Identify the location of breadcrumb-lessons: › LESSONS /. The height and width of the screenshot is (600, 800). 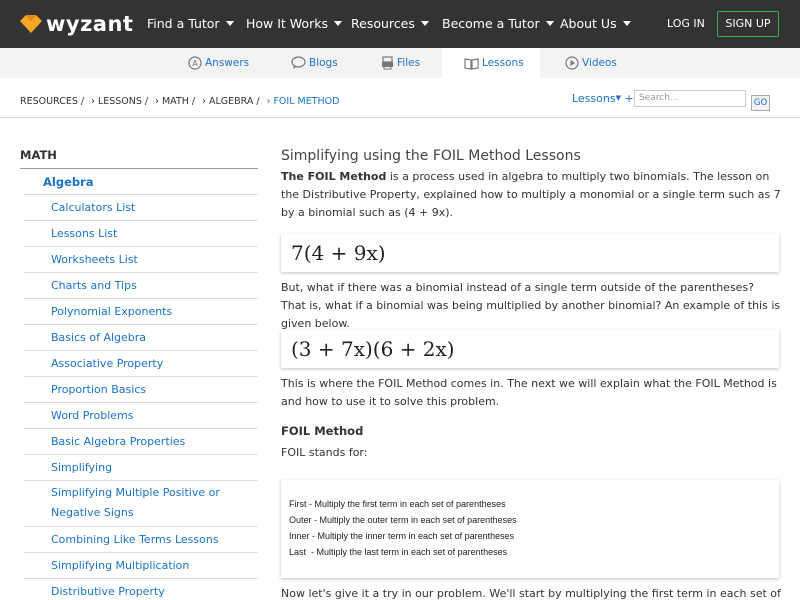
(119, 101).